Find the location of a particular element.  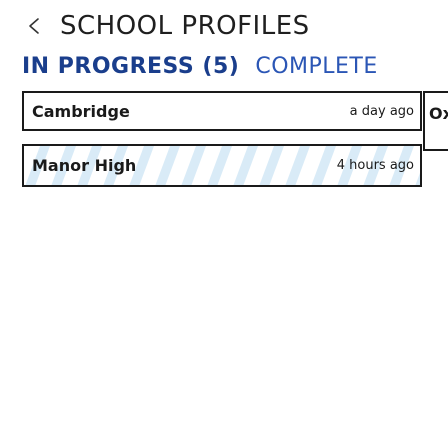

tab-complete: COMPLETE is located at coordinates (316, 66).